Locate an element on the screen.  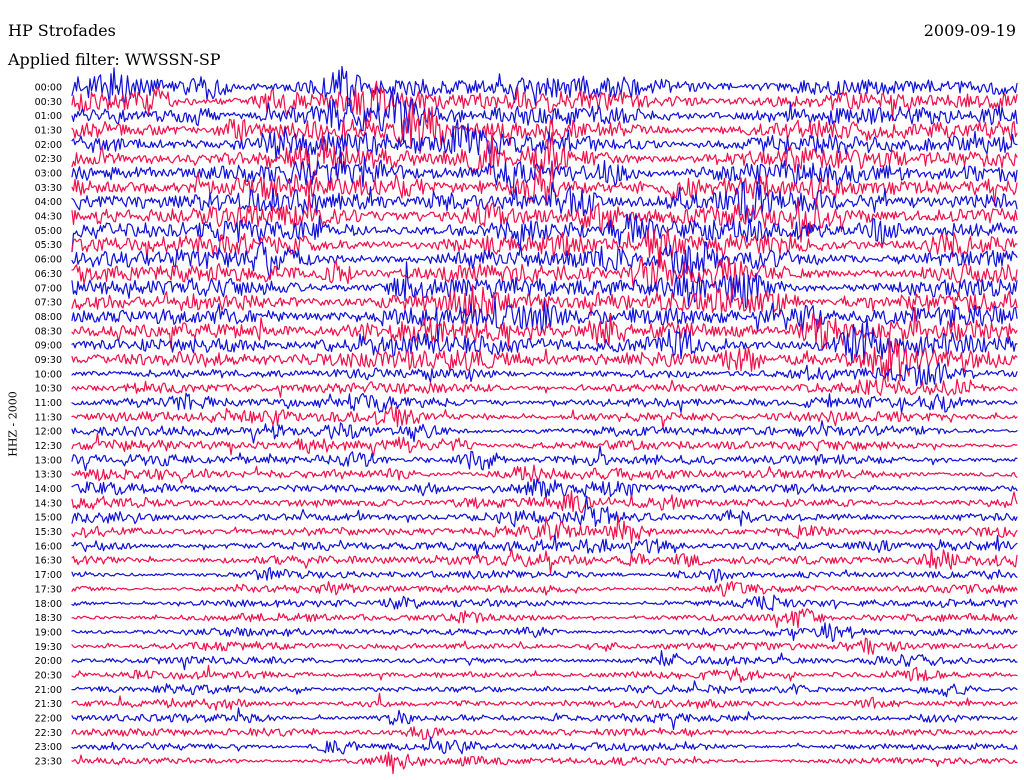
time-label: 15:00 is located at coordinates (48, 518).